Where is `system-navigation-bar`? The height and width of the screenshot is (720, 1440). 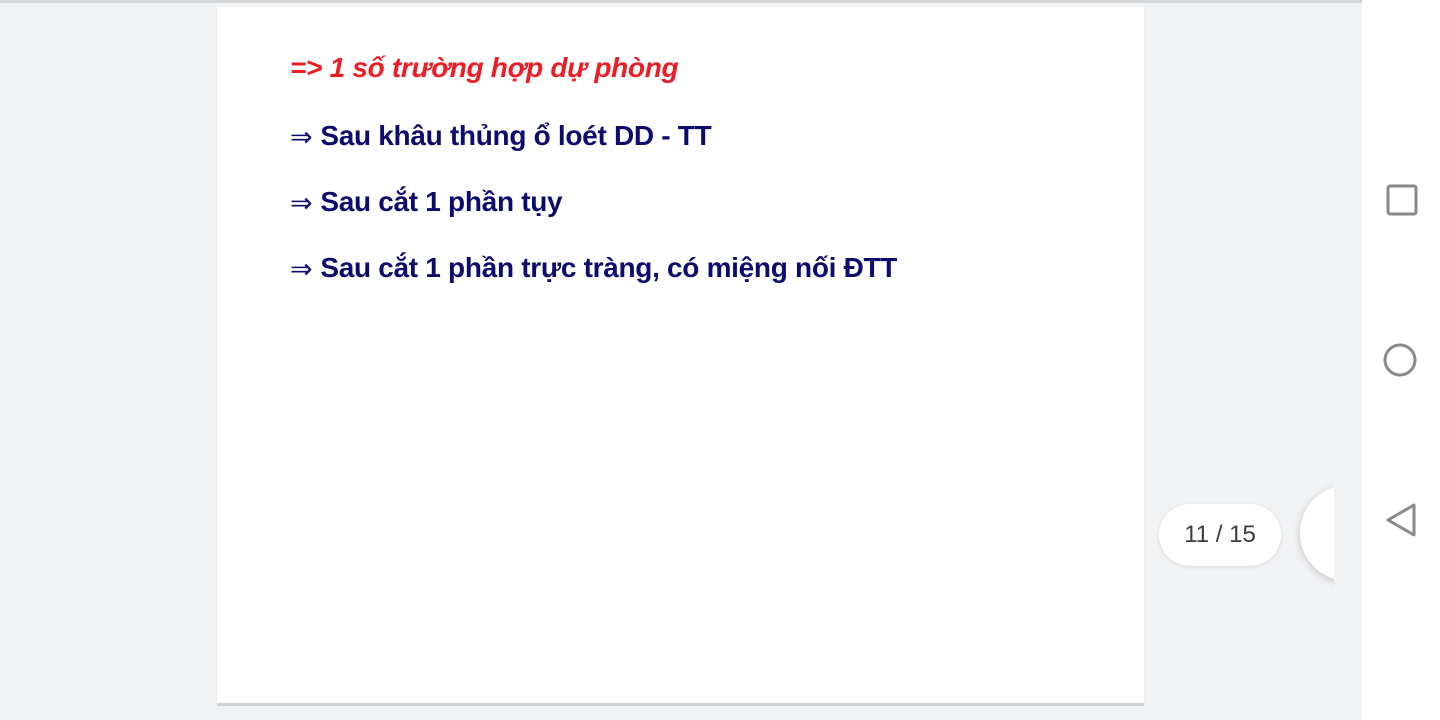
system-navigation-bar is located at coordinates (1401, 360).